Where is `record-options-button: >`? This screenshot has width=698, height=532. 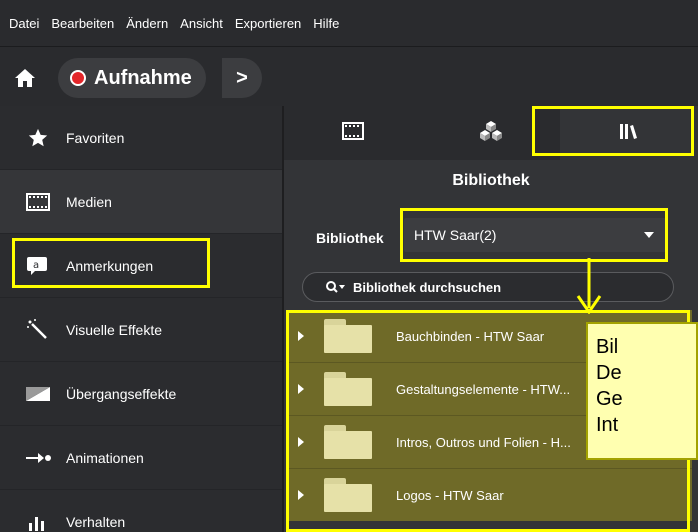 record-options-button: > is located at coordinates (242, 78).